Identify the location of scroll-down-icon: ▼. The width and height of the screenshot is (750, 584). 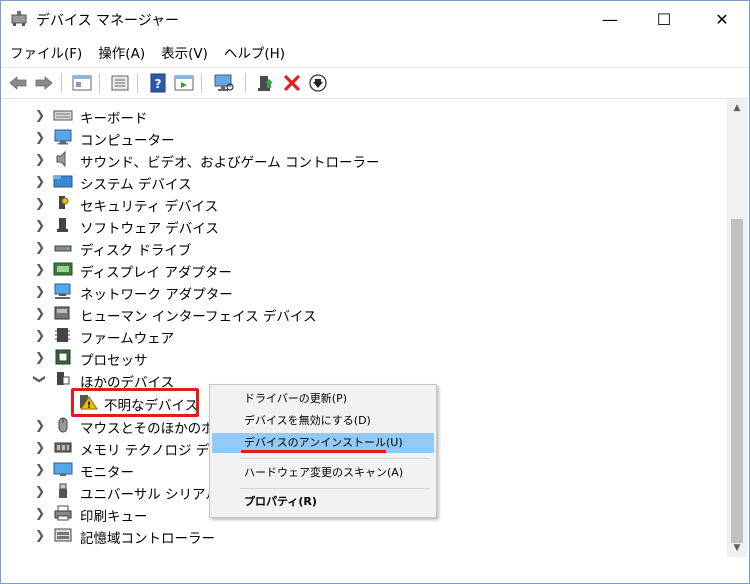
(737, 548).